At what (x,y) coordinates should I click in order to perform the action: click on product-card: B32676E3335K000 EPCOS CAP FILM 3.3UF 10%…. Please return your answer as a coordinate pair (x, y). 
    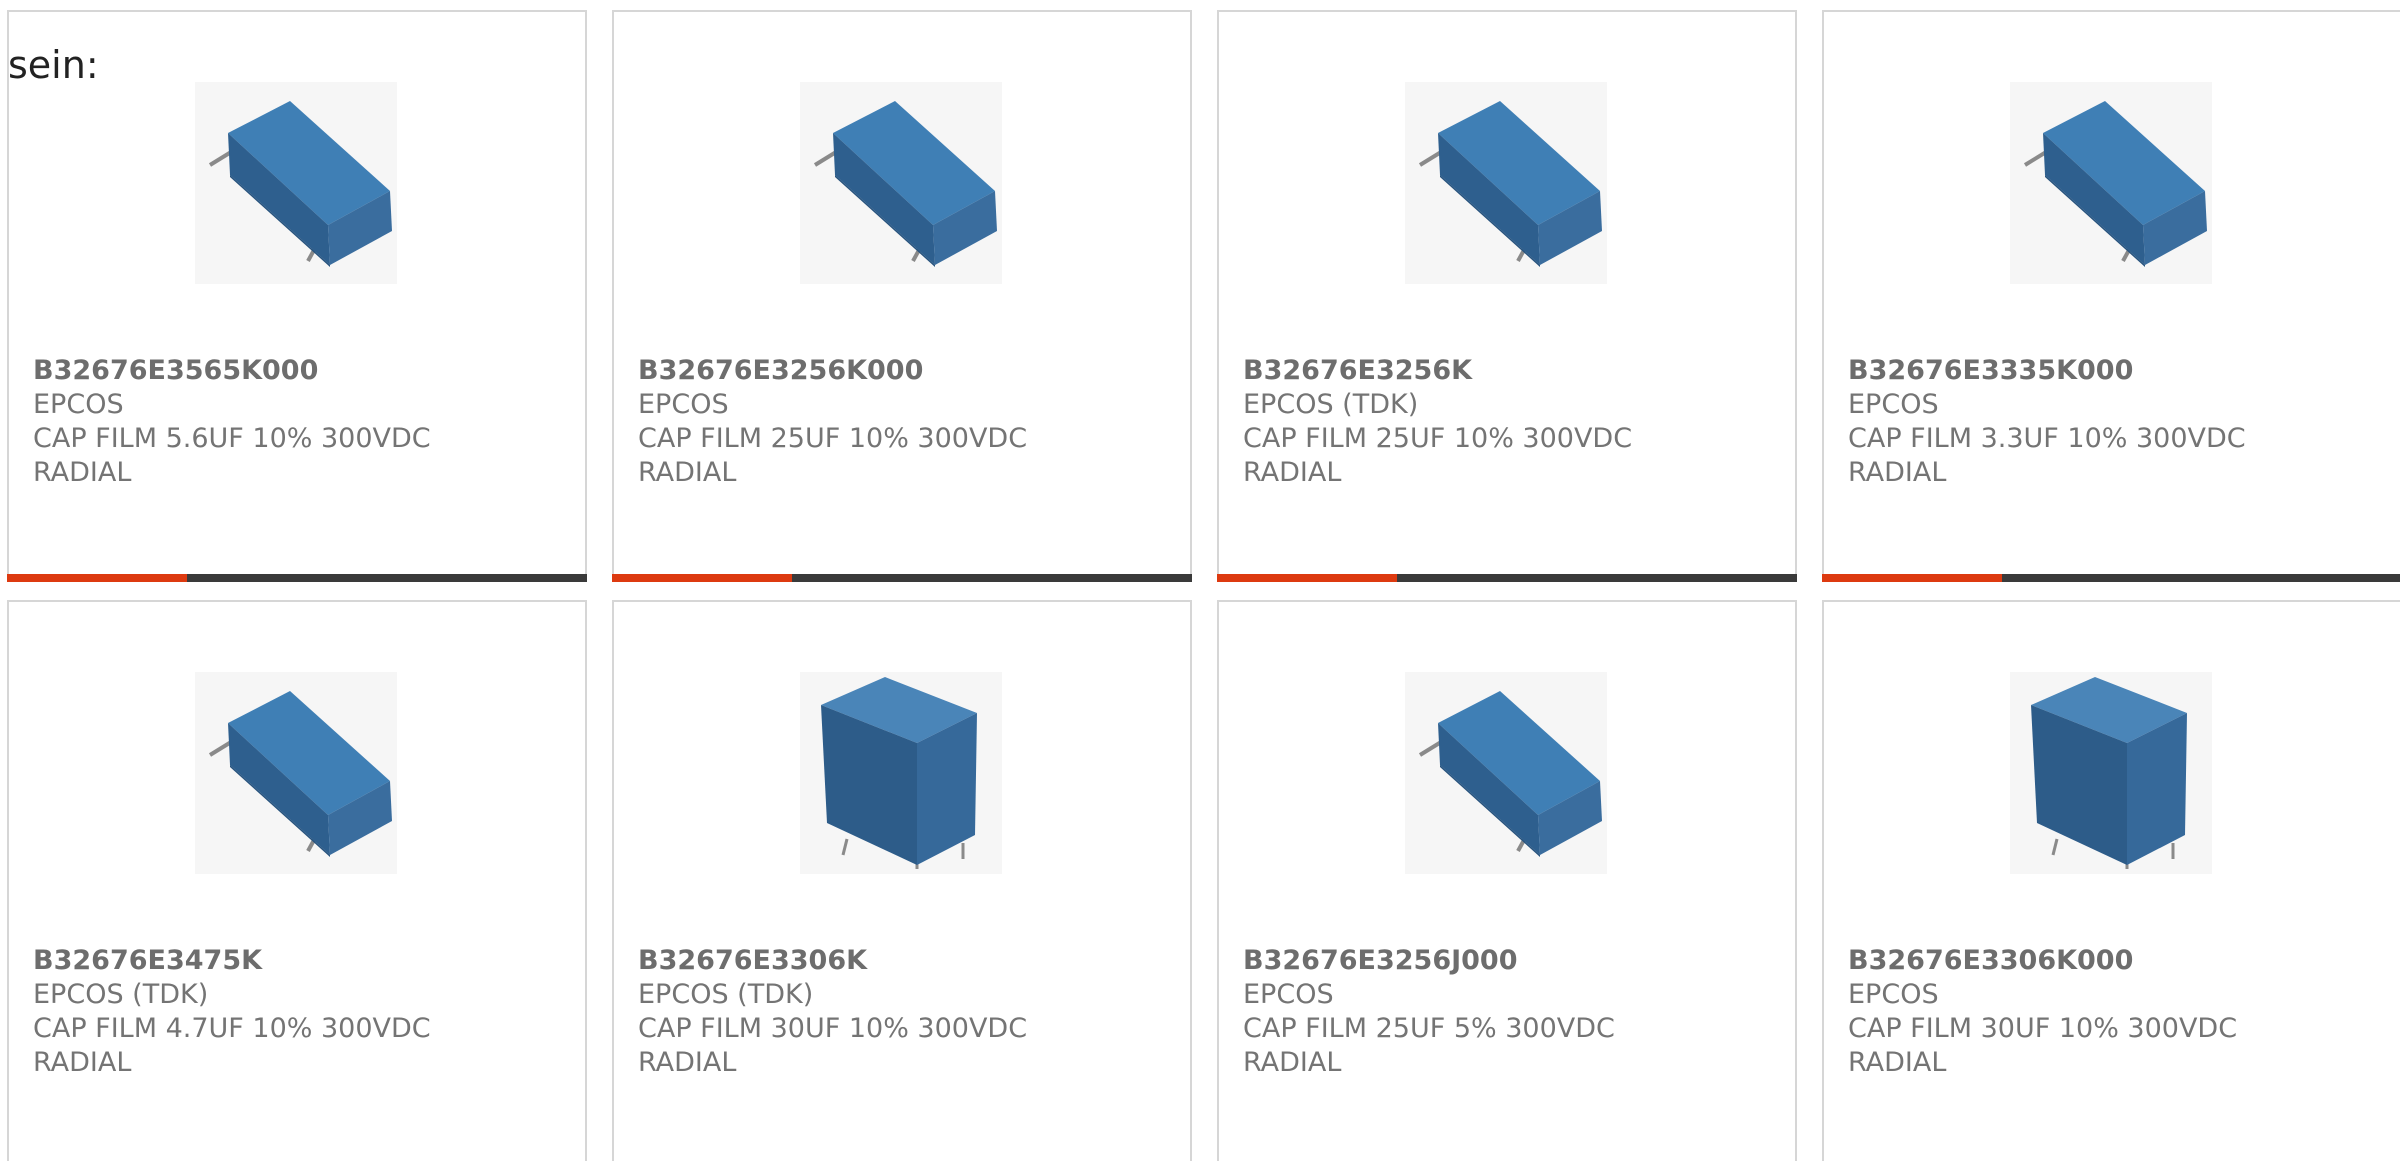
    Looking at the image, I should click on (2111, 296).